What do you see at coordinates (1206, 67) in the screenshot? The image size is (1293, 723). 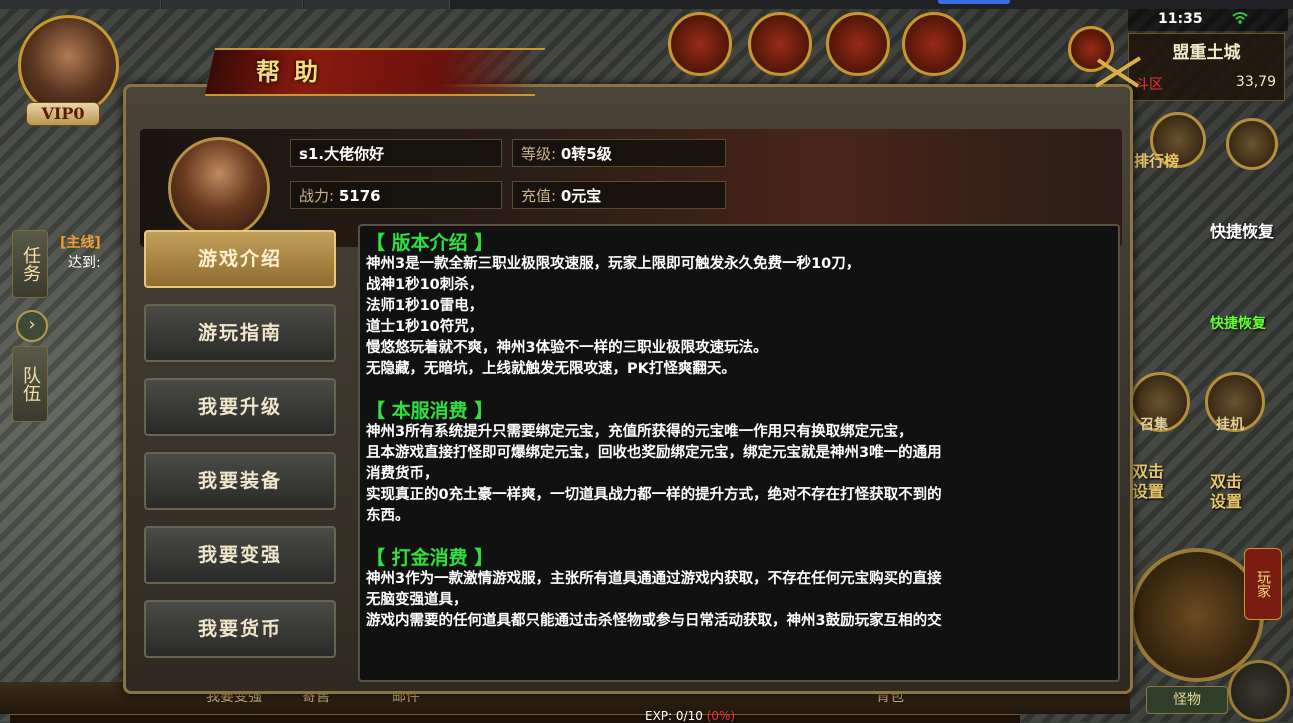 I see `minimap-panel: 盟重土城 斗区 33,79` at bounding box center [1206, 67].